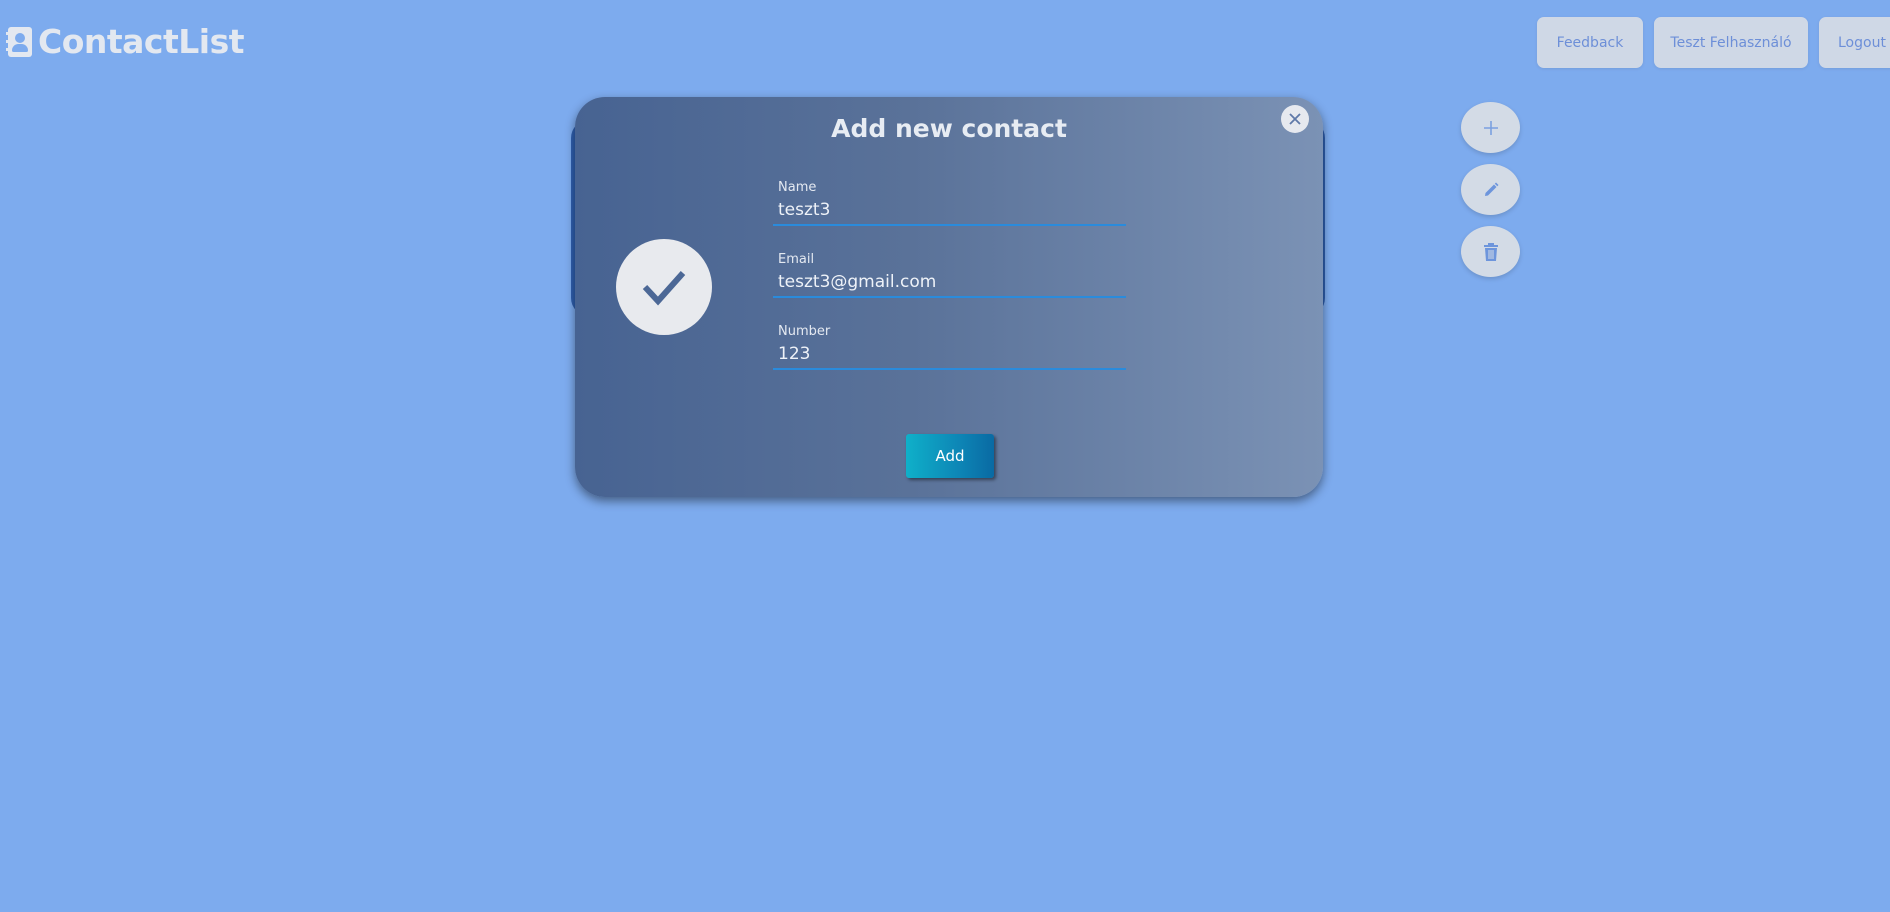  I want to click on edit-contact-button, so click(1490, 189).